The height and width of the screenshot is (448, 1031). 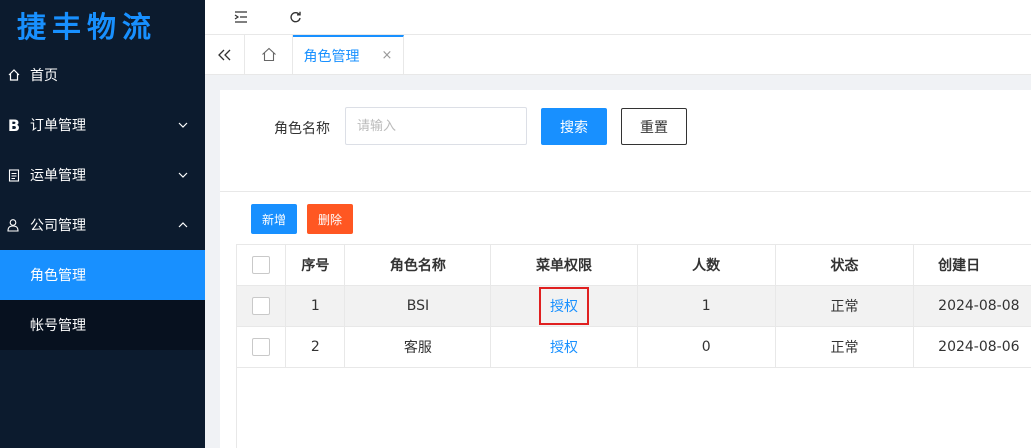 I want to click on select-all-checkbox, so click(x=261, y=265).